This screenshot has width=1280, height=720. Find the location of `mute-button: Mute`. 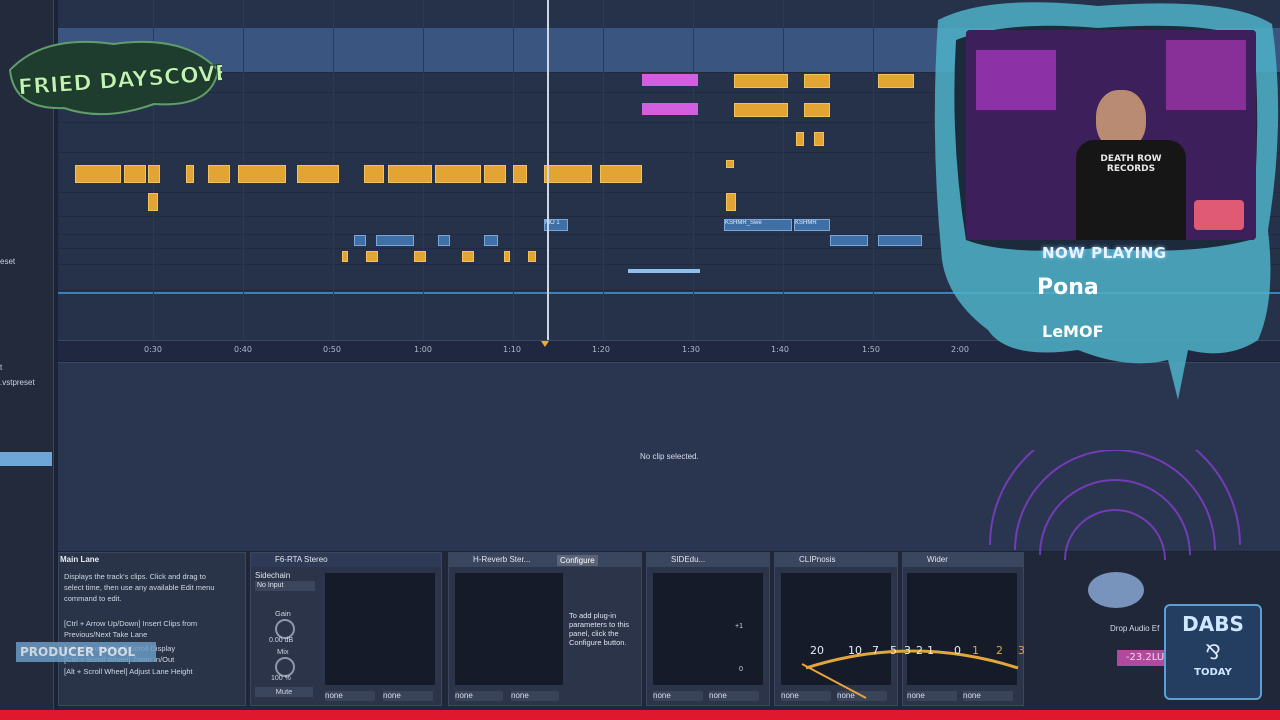

mute-button: Mute is located at coordinates (284, 692).